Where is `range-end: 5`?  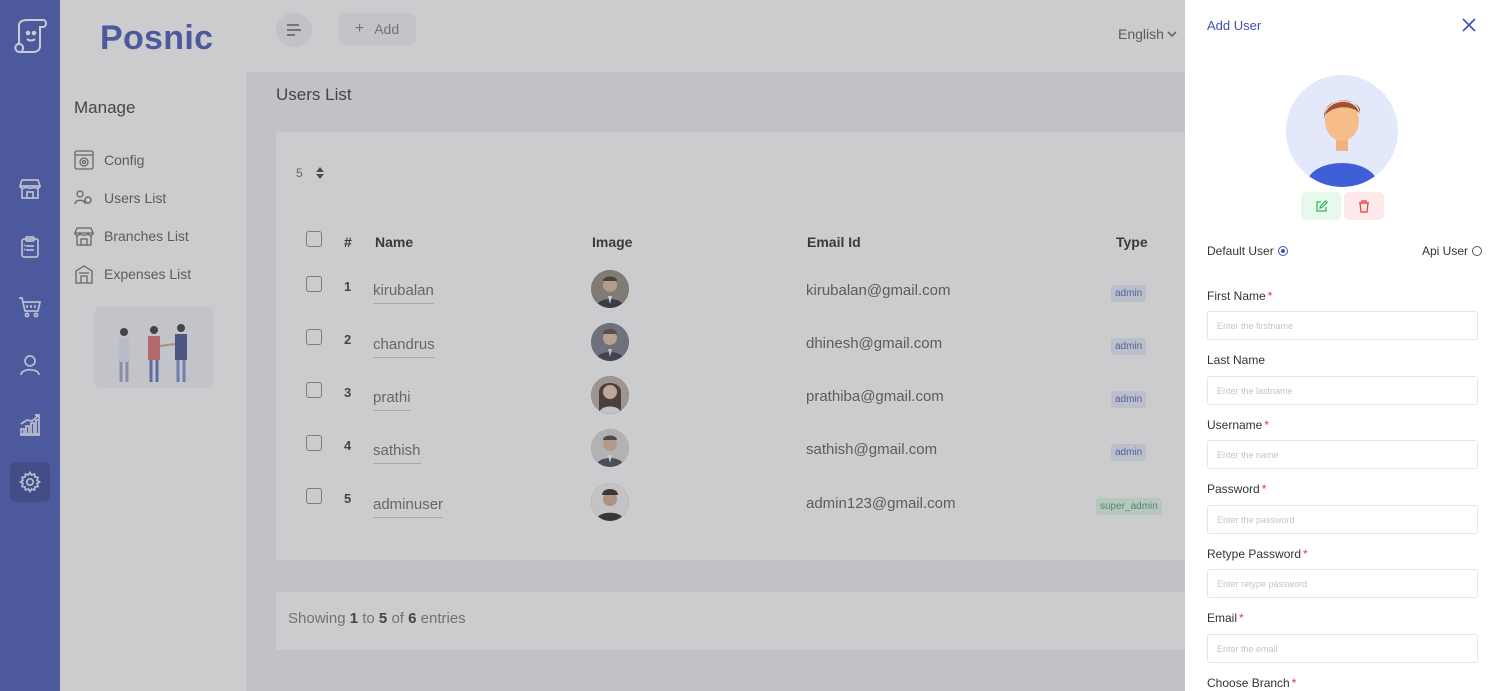
range-end: 5 is located at coordinates (383, 618).